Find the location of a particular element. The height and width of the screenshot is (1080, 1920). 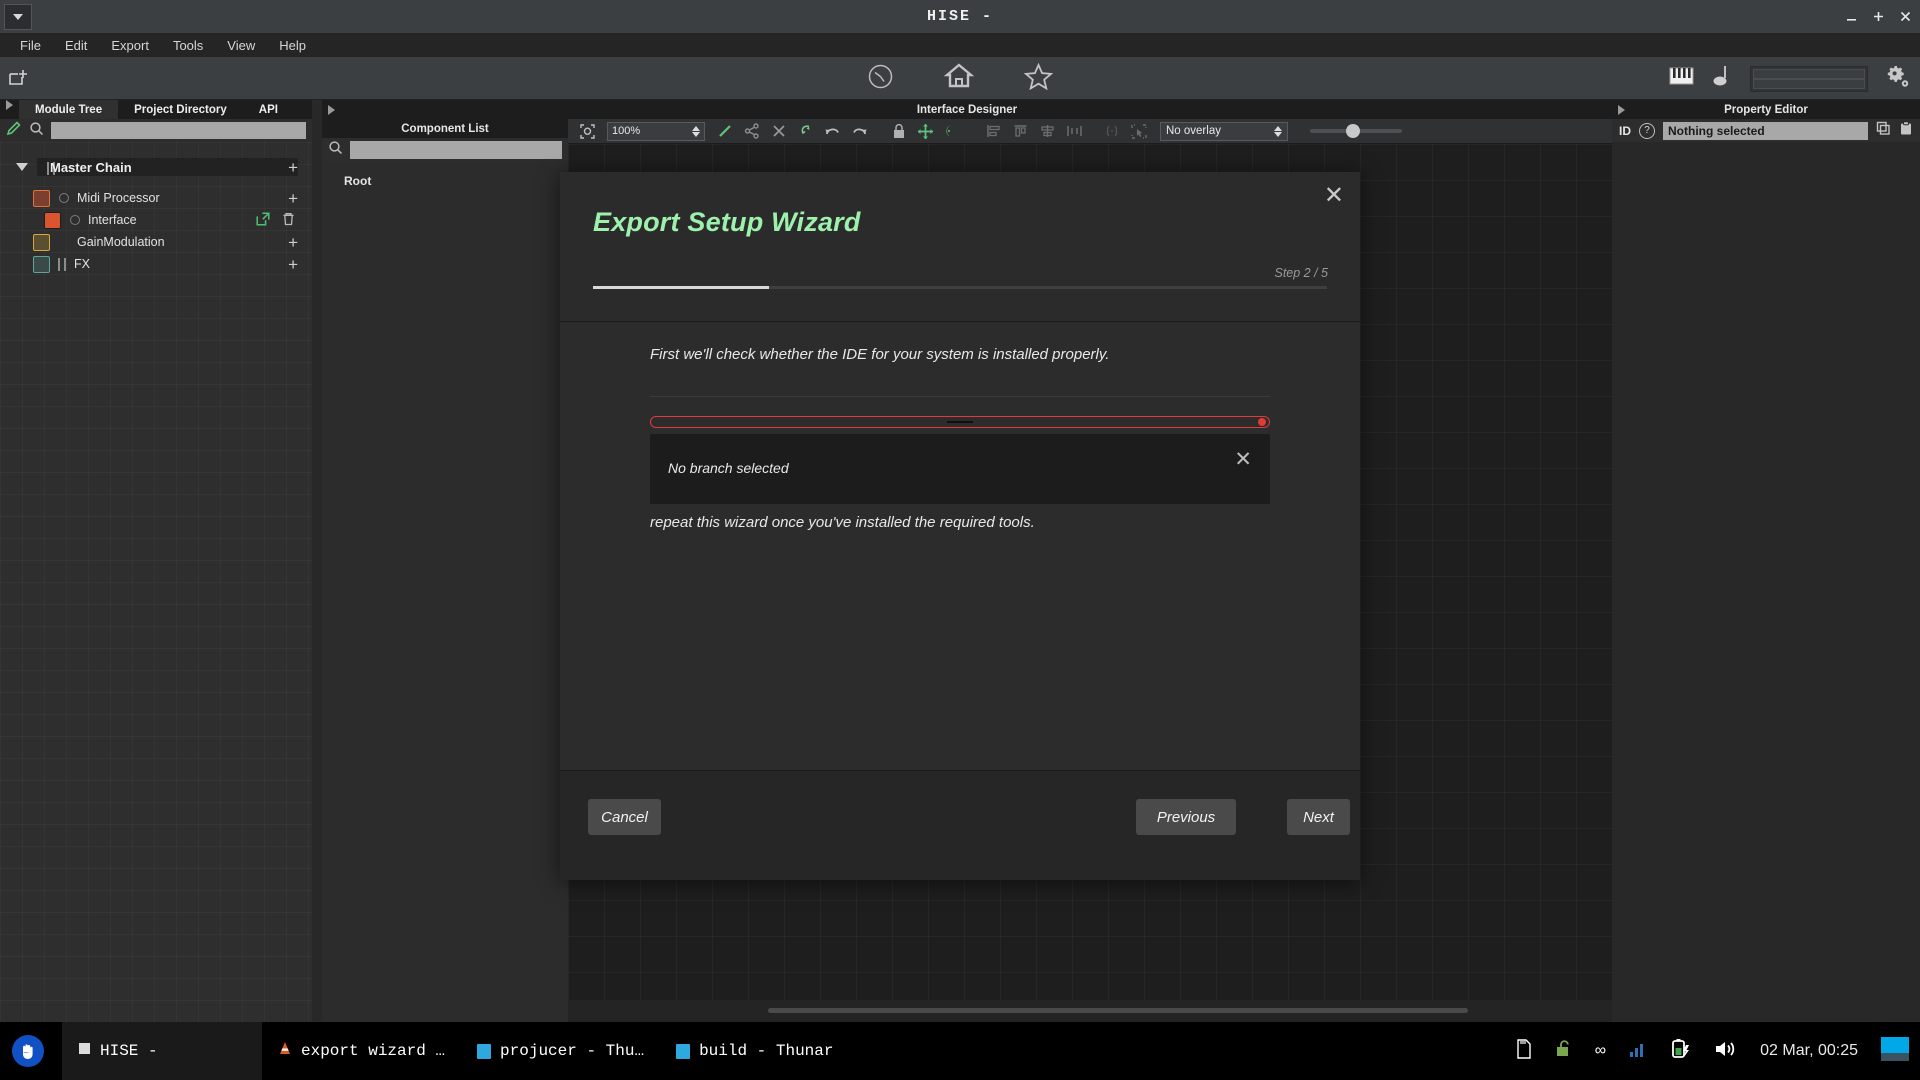

home-icon is located at coordinates (959, 78).